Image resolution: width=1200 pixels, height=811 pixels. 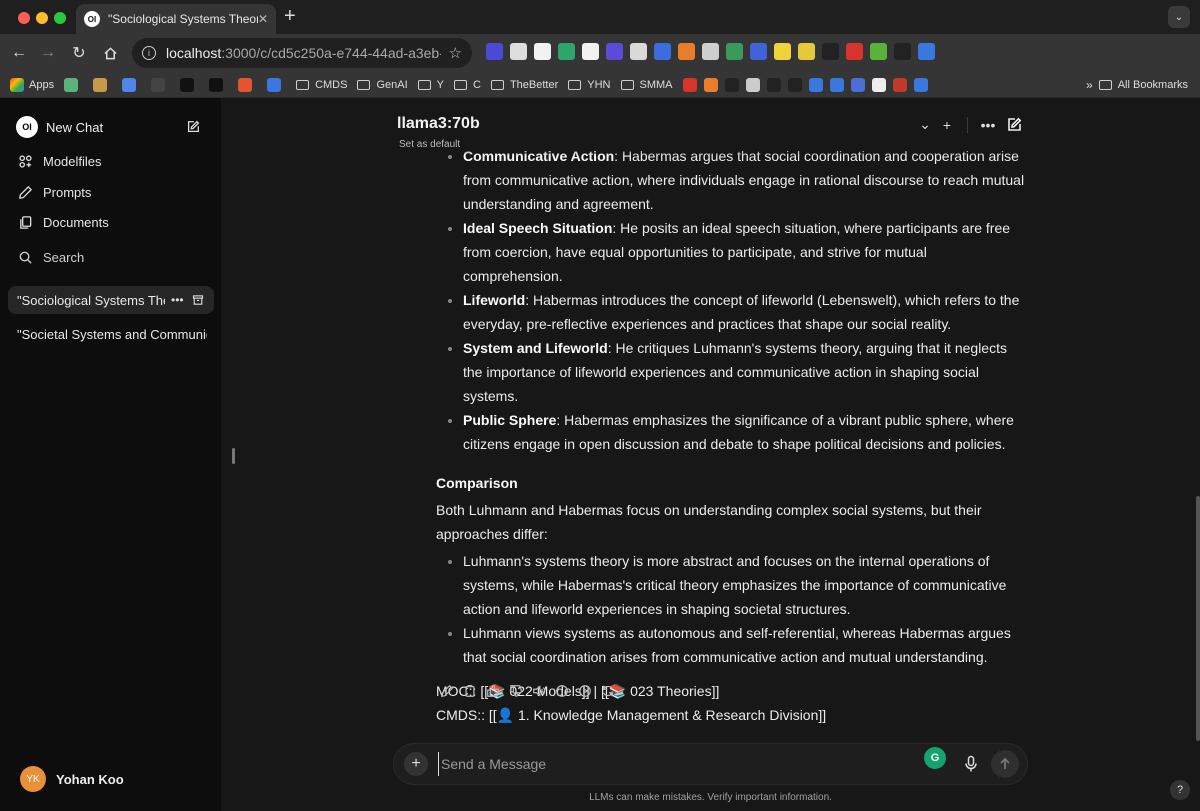 What do you see at coordinates (321, 85) in the screenshot?
I see `bookmark-folder: CMDS` at bounding box center [321, 85].